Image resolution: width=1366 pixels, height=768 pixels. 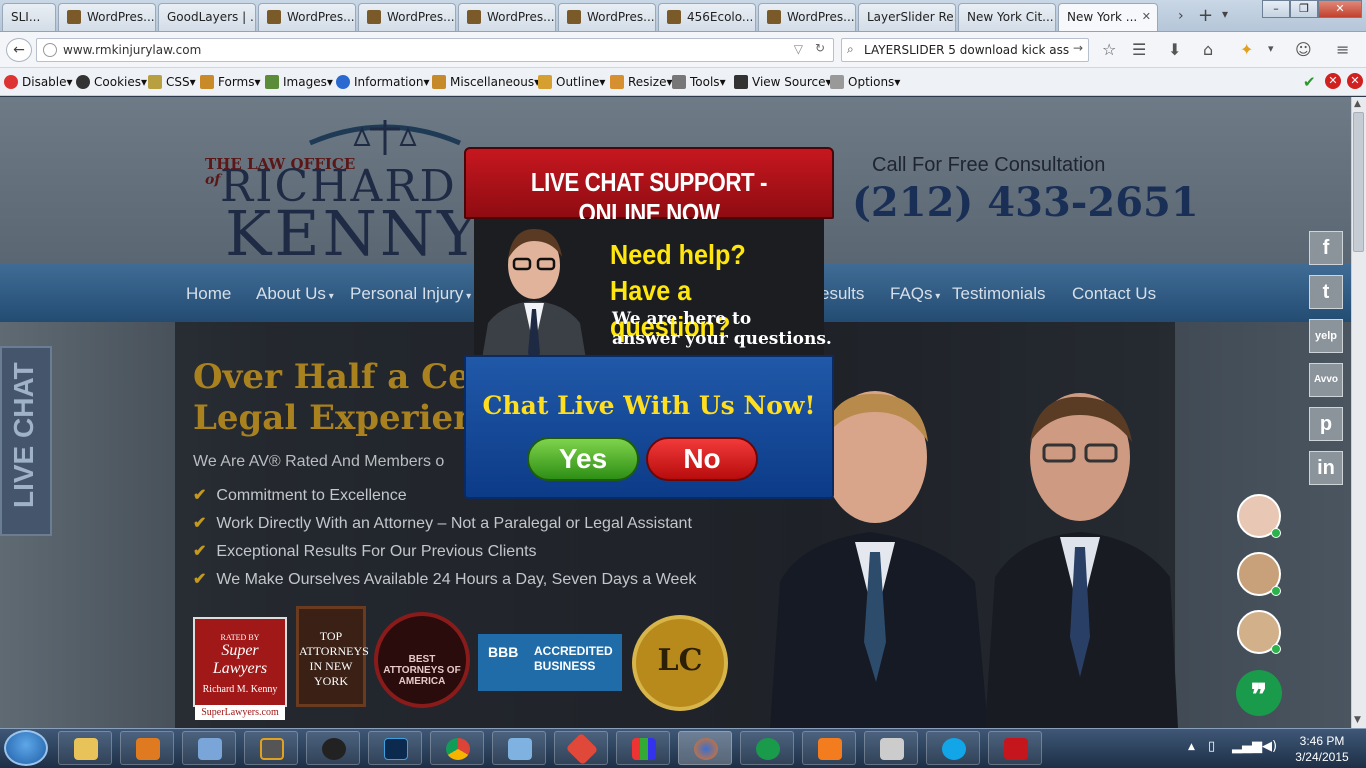 What do you see at coordinates (550, 662) in the screenshot?
I see `bbb-badge: BBB ACCREDITED BUSINESS` at bounding box center [550, 662].